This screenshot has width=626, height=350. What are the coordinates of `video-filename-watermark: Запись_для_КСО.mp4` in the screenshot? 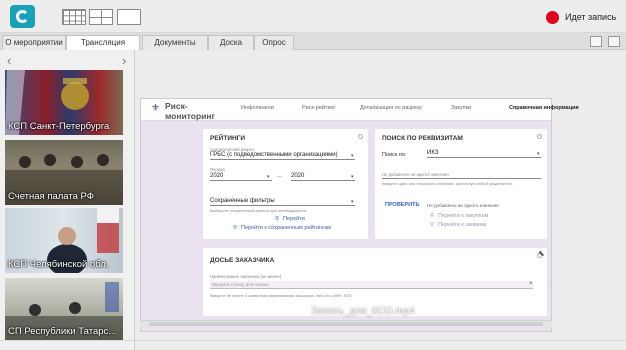 It's located at (363, 311).